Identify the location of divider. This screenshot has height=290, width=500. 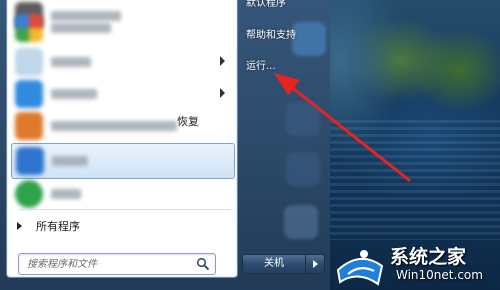
(125, 209).